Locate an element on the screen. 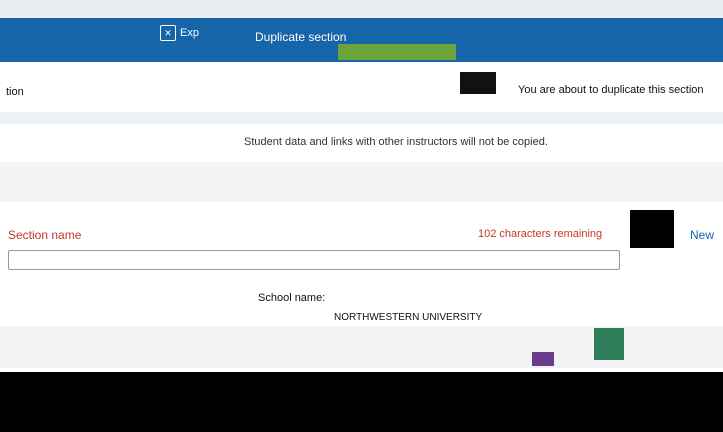 The image size is (723, 432). options-band is located at coordinates (361, 182).